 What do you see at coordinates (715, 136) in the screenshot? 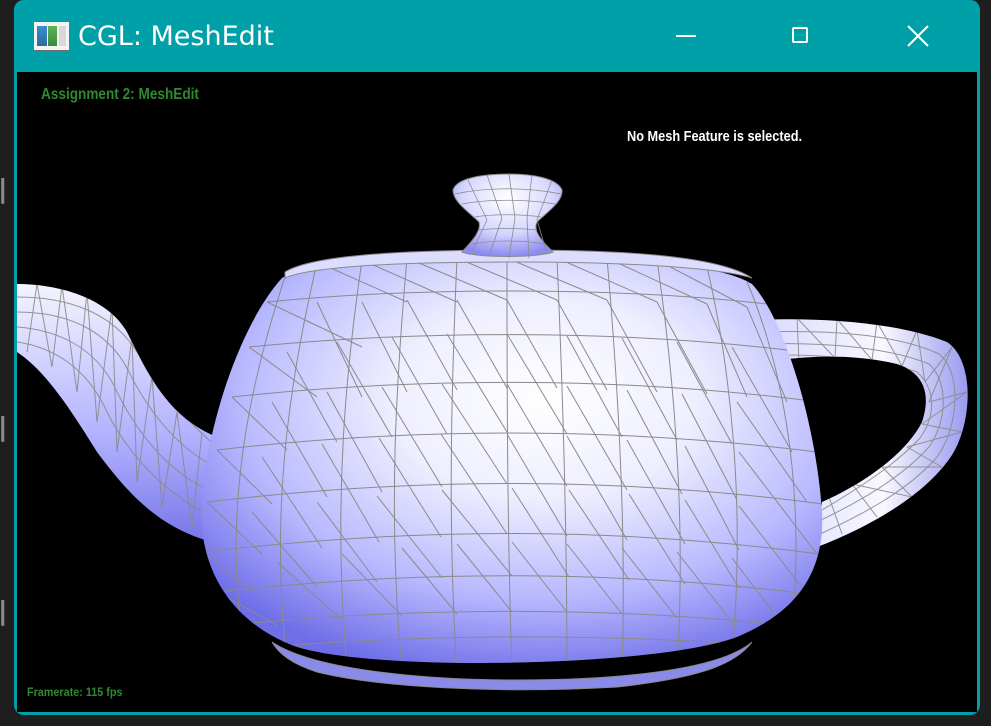
I see `selection-status: No Mesh Feature is selected.` at bounding box center [715, 136].